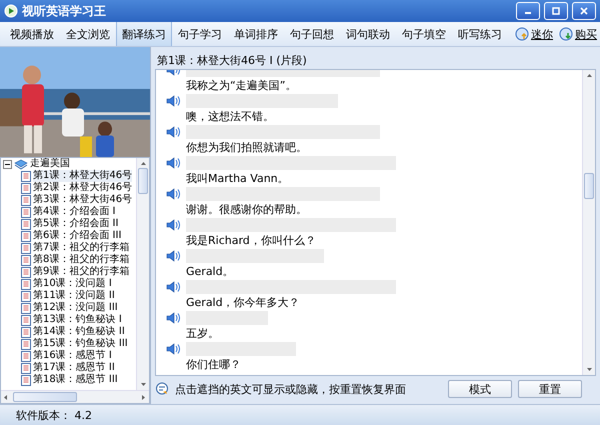 This screenshot has height=425, width=600. What do you see at coordinates (578, 34) in the screenshot?
I see `buy-link: 购买` at bounding box center [578, 34].